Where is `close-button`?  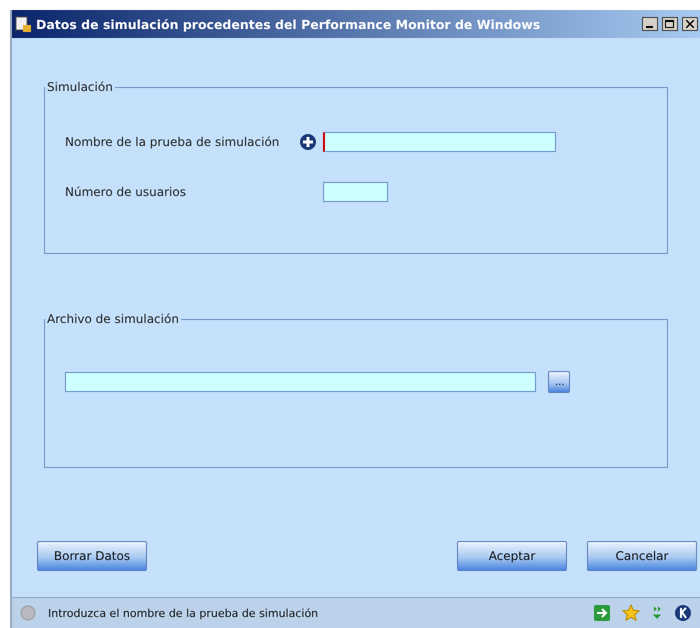
close-button is located at coordinates (690, 24).